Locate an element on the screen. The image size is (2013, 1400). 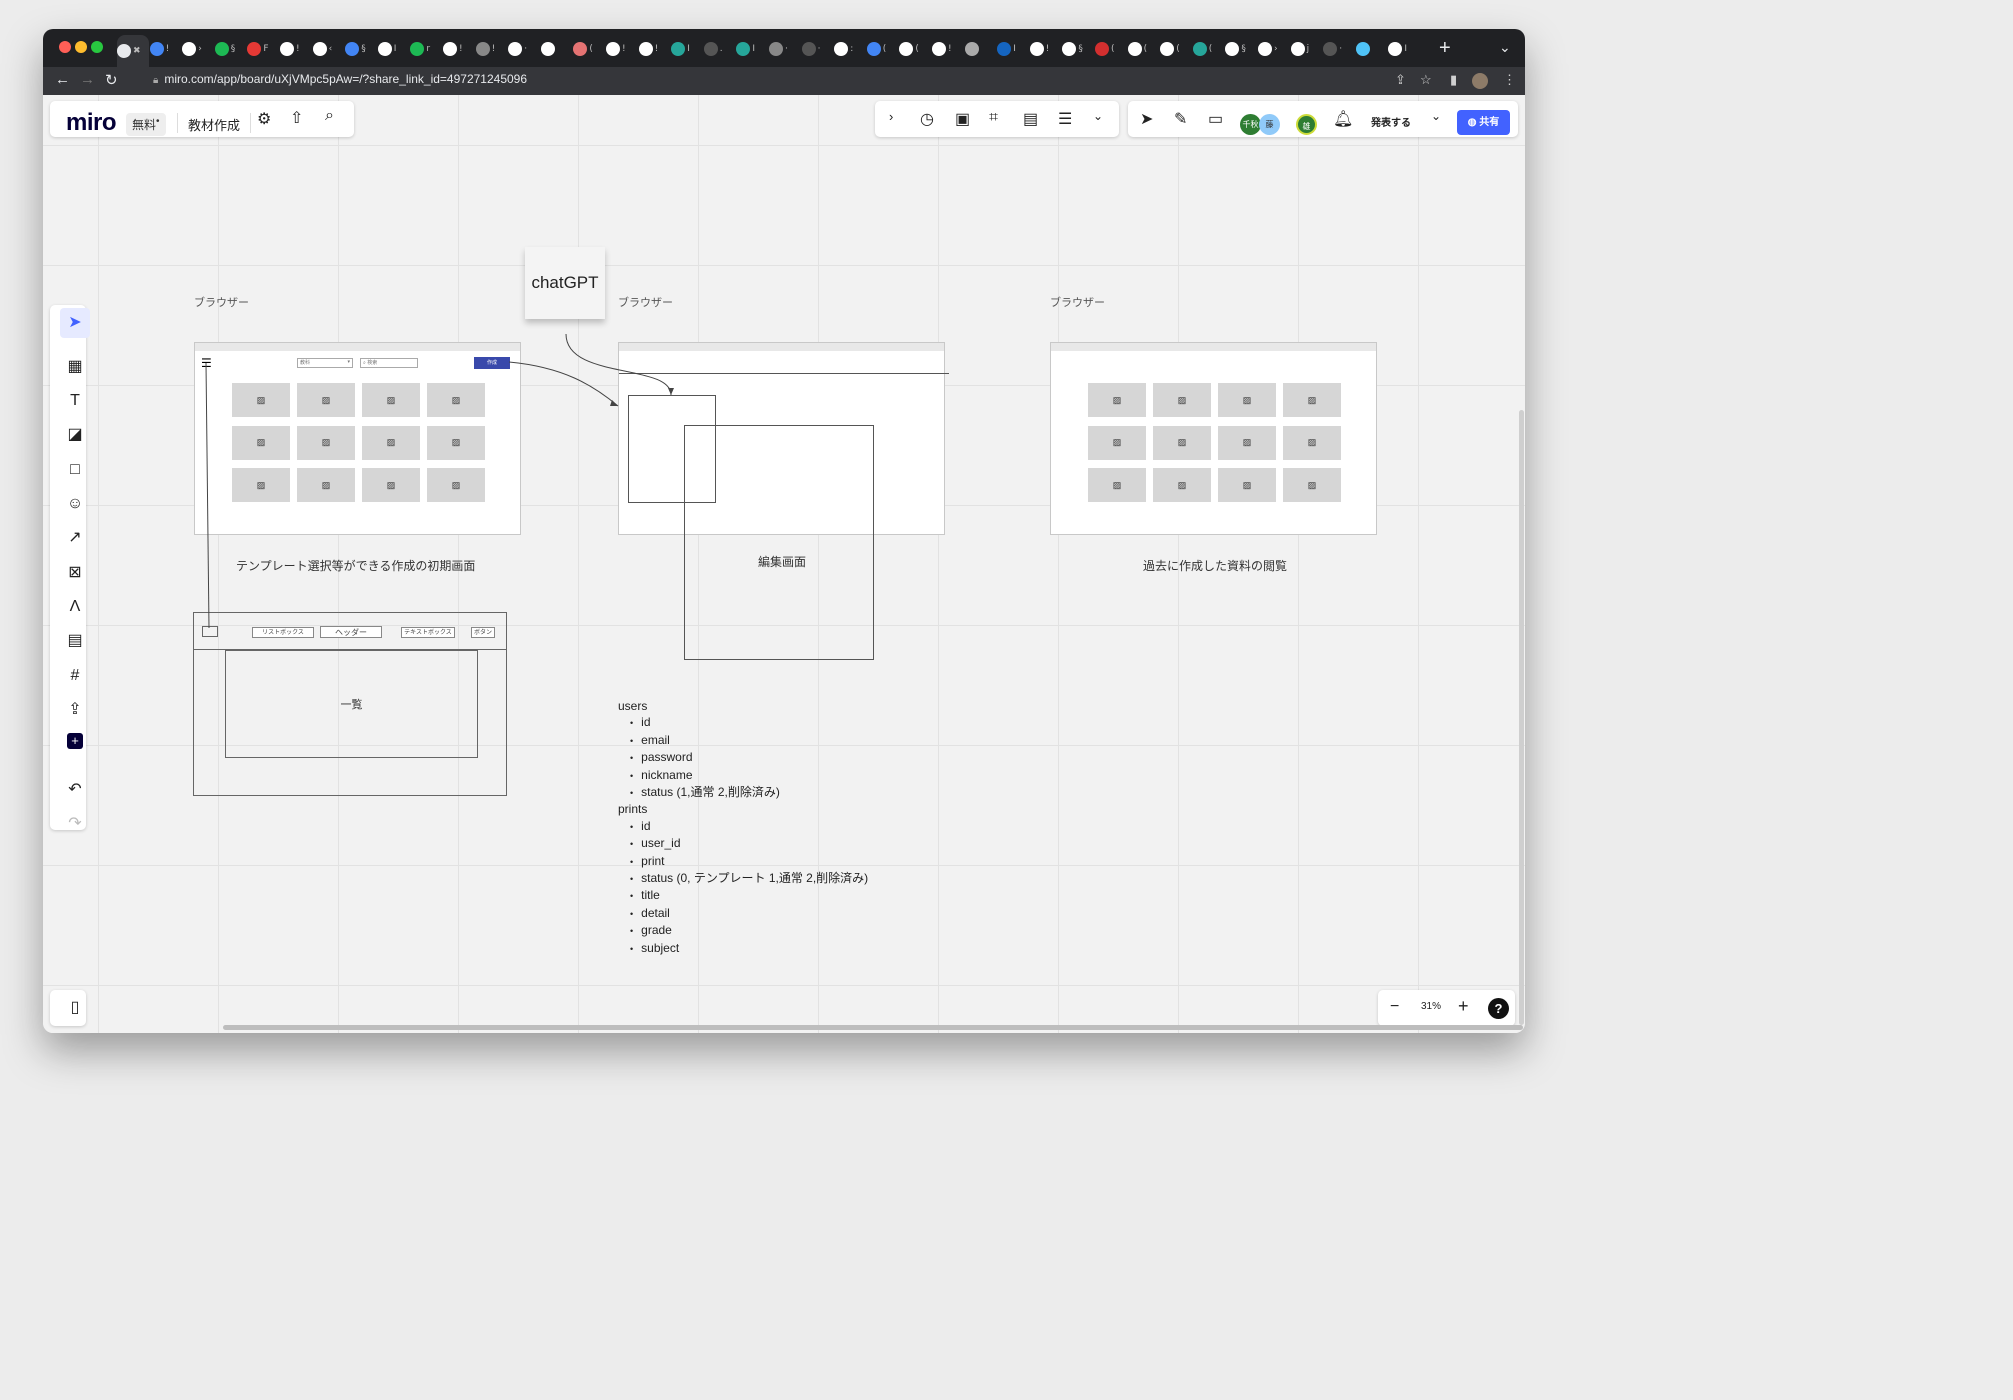
reload-button: ↻ is located at coordinates (111, 80).